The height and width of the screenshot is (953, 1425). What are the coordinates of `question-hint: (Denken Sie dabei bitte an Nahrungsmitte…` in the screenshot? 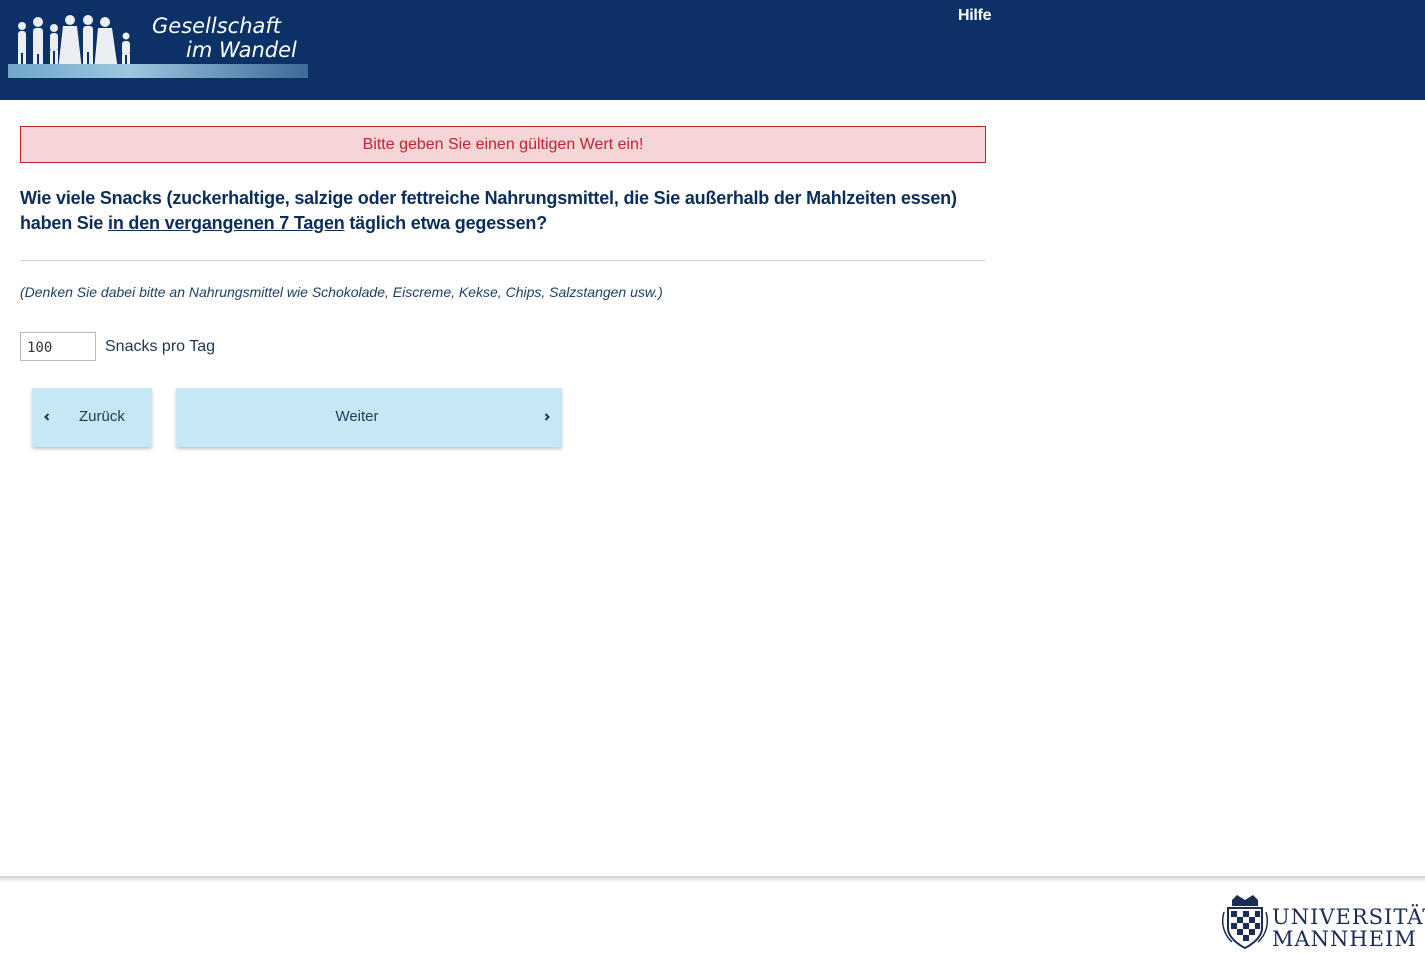 It's located at (341, 292).